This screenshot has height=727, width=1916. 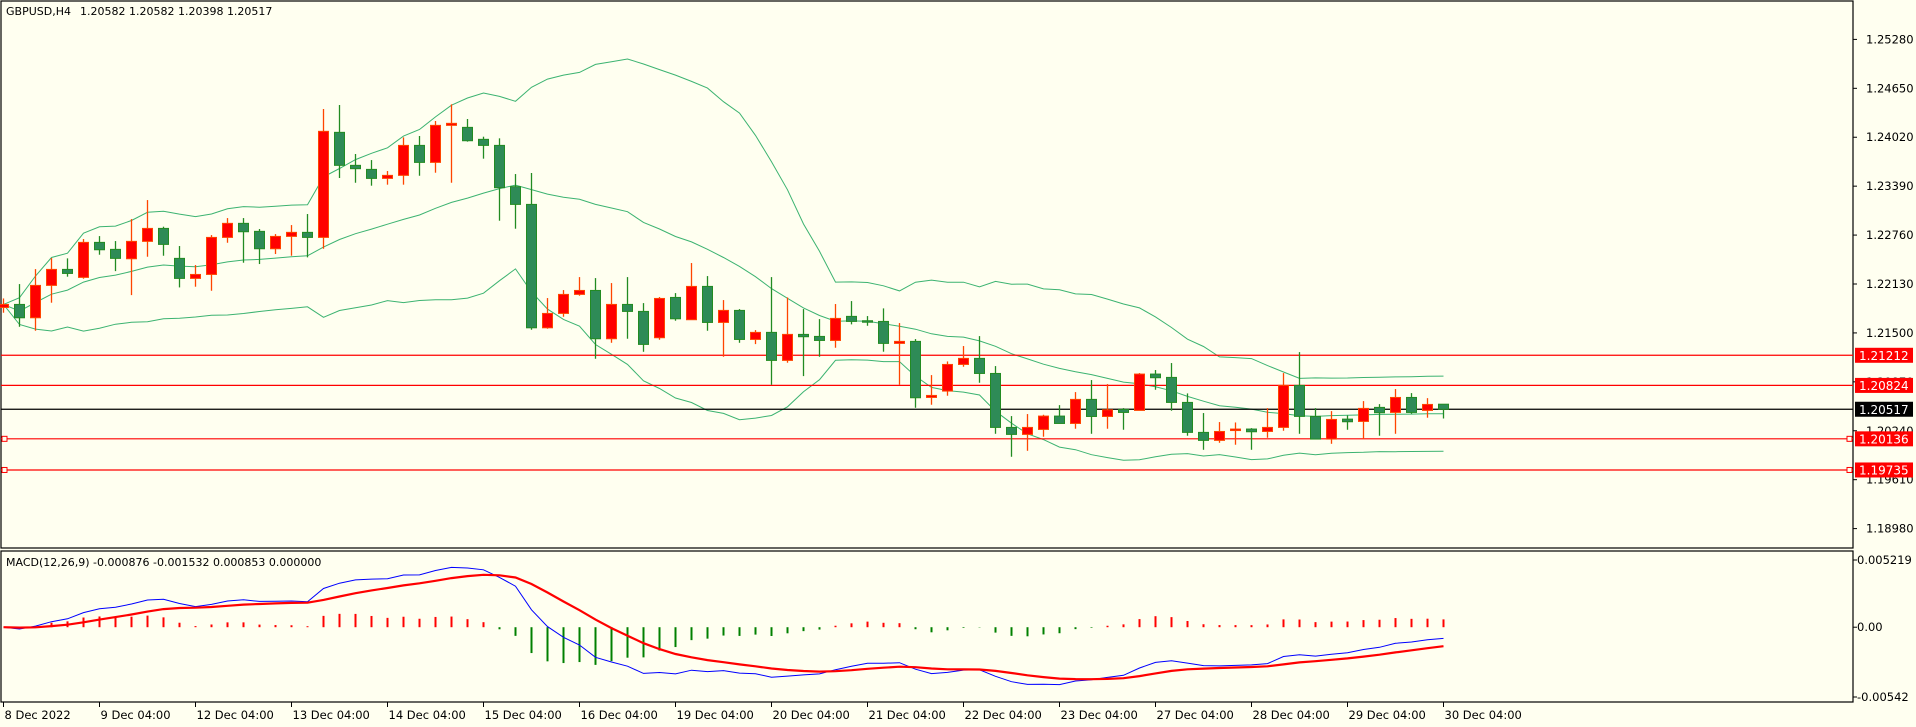 What do you see at coordinates (907, 715) in the screenshot?
I see `time-tick-label: 21 Dec 04:00` at bounding box center [907, 715].